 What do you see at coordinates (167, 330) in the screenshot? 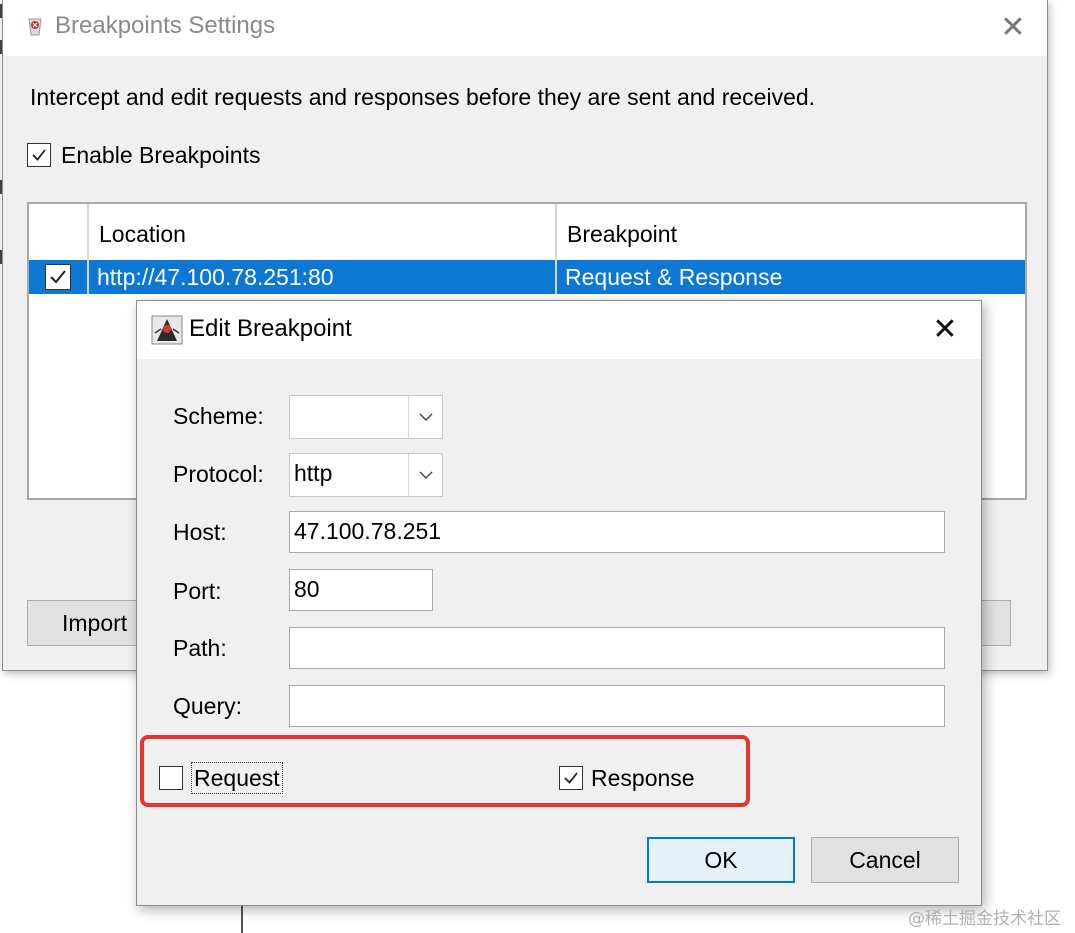
I see `java-duke-icon` at bounding box center [167, 330].